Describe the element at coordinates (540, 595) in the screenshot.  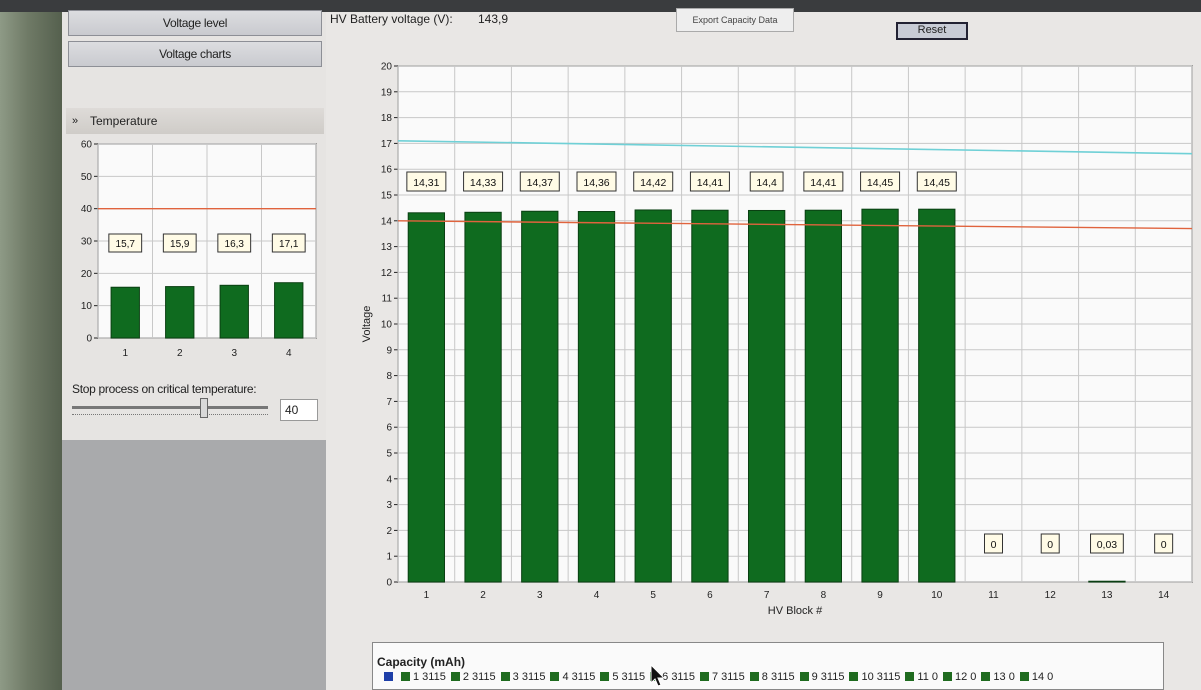
I see `x-tick-label: 3` at that location.